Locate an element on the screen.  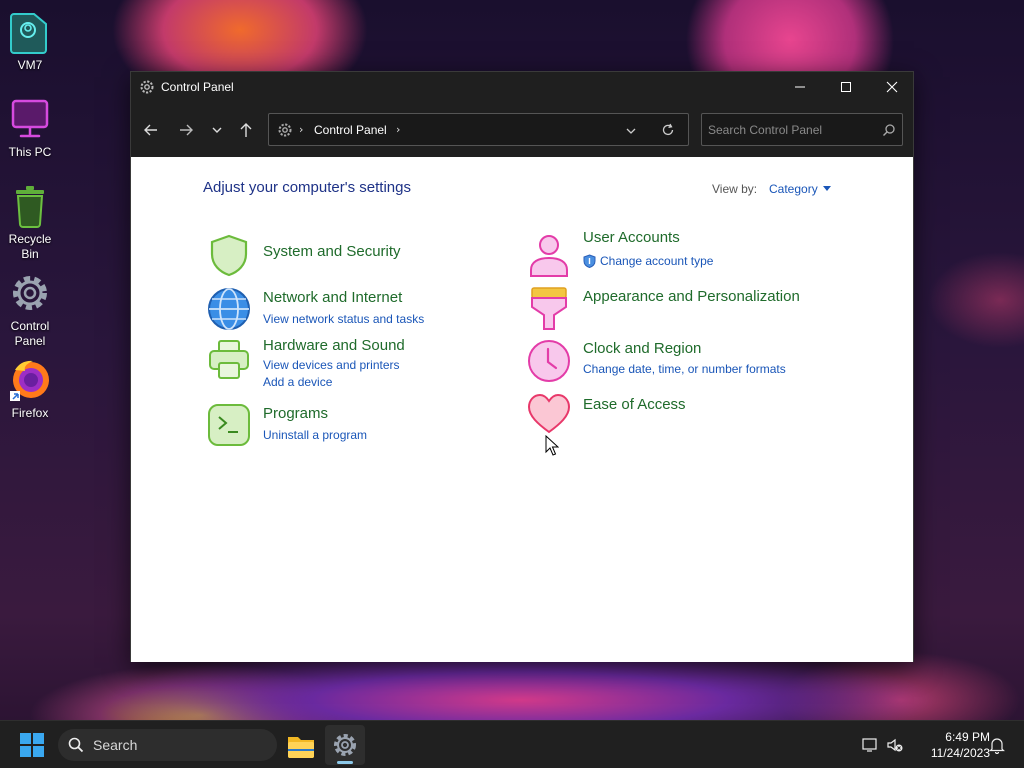
minimize-button is located at coordinates (800, 87).